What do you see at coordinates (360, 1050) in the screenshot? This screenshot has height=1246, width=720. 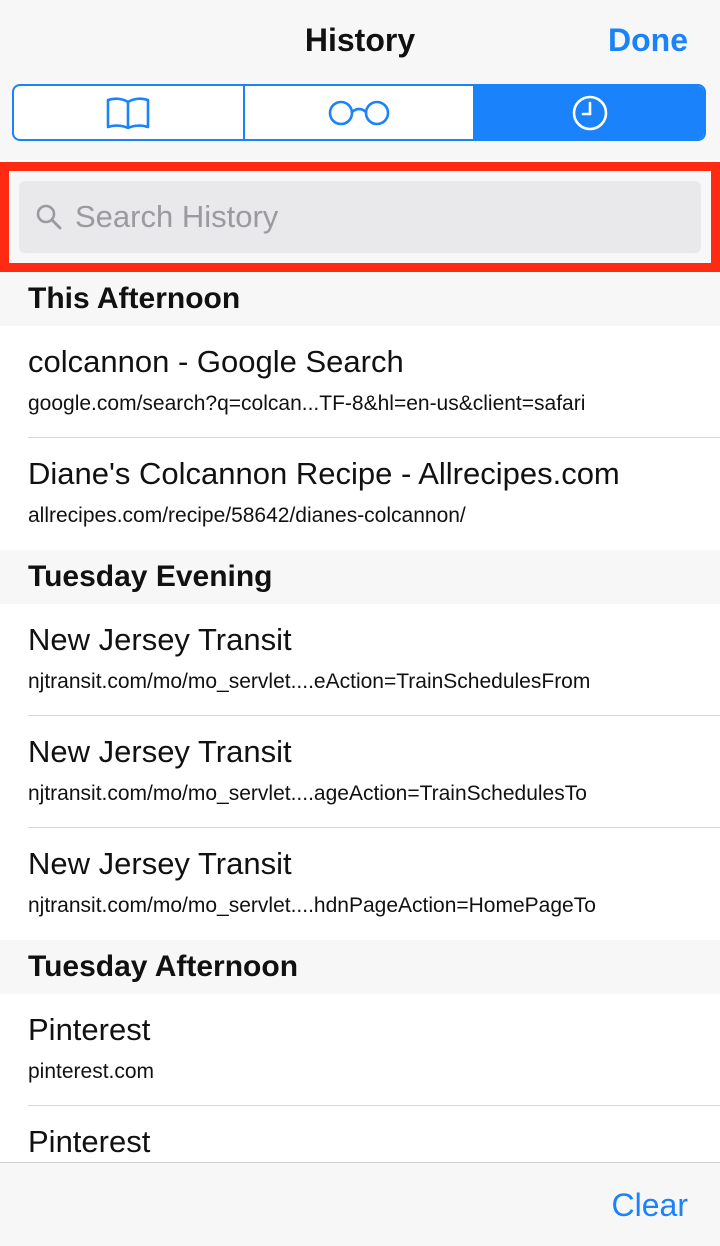 I see `history-item: Pinterest pinterest.com` at bounding box center [360, 1050].